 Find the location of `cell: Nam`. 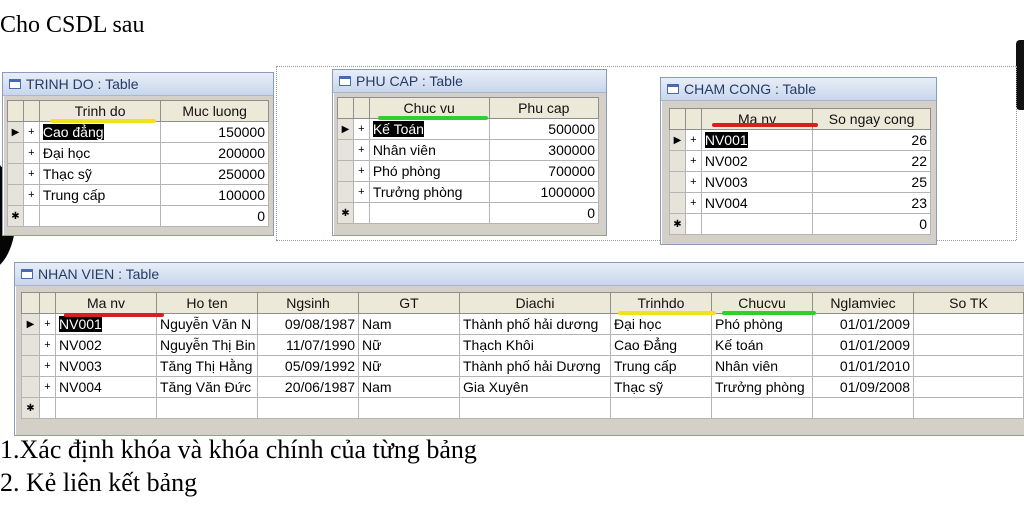

cell: Nam is located at coordinates (409, 387).